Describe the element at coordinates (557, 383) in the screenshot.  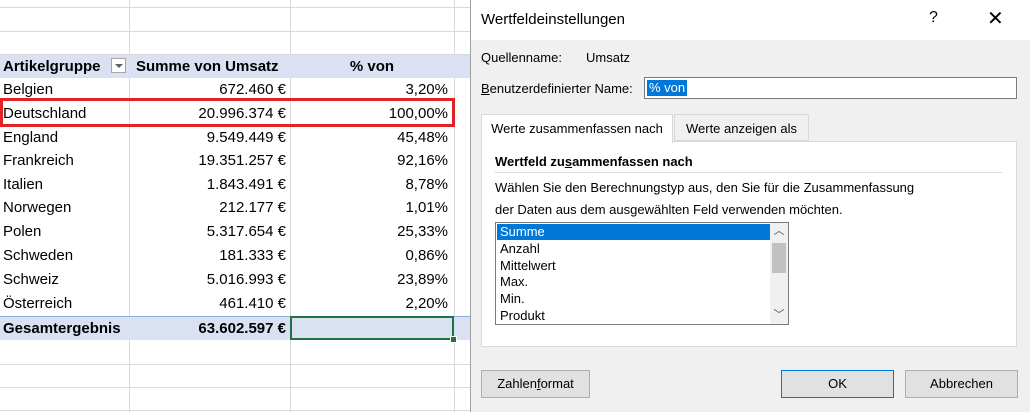
I see `number-format-label-2: ormat` at that location.